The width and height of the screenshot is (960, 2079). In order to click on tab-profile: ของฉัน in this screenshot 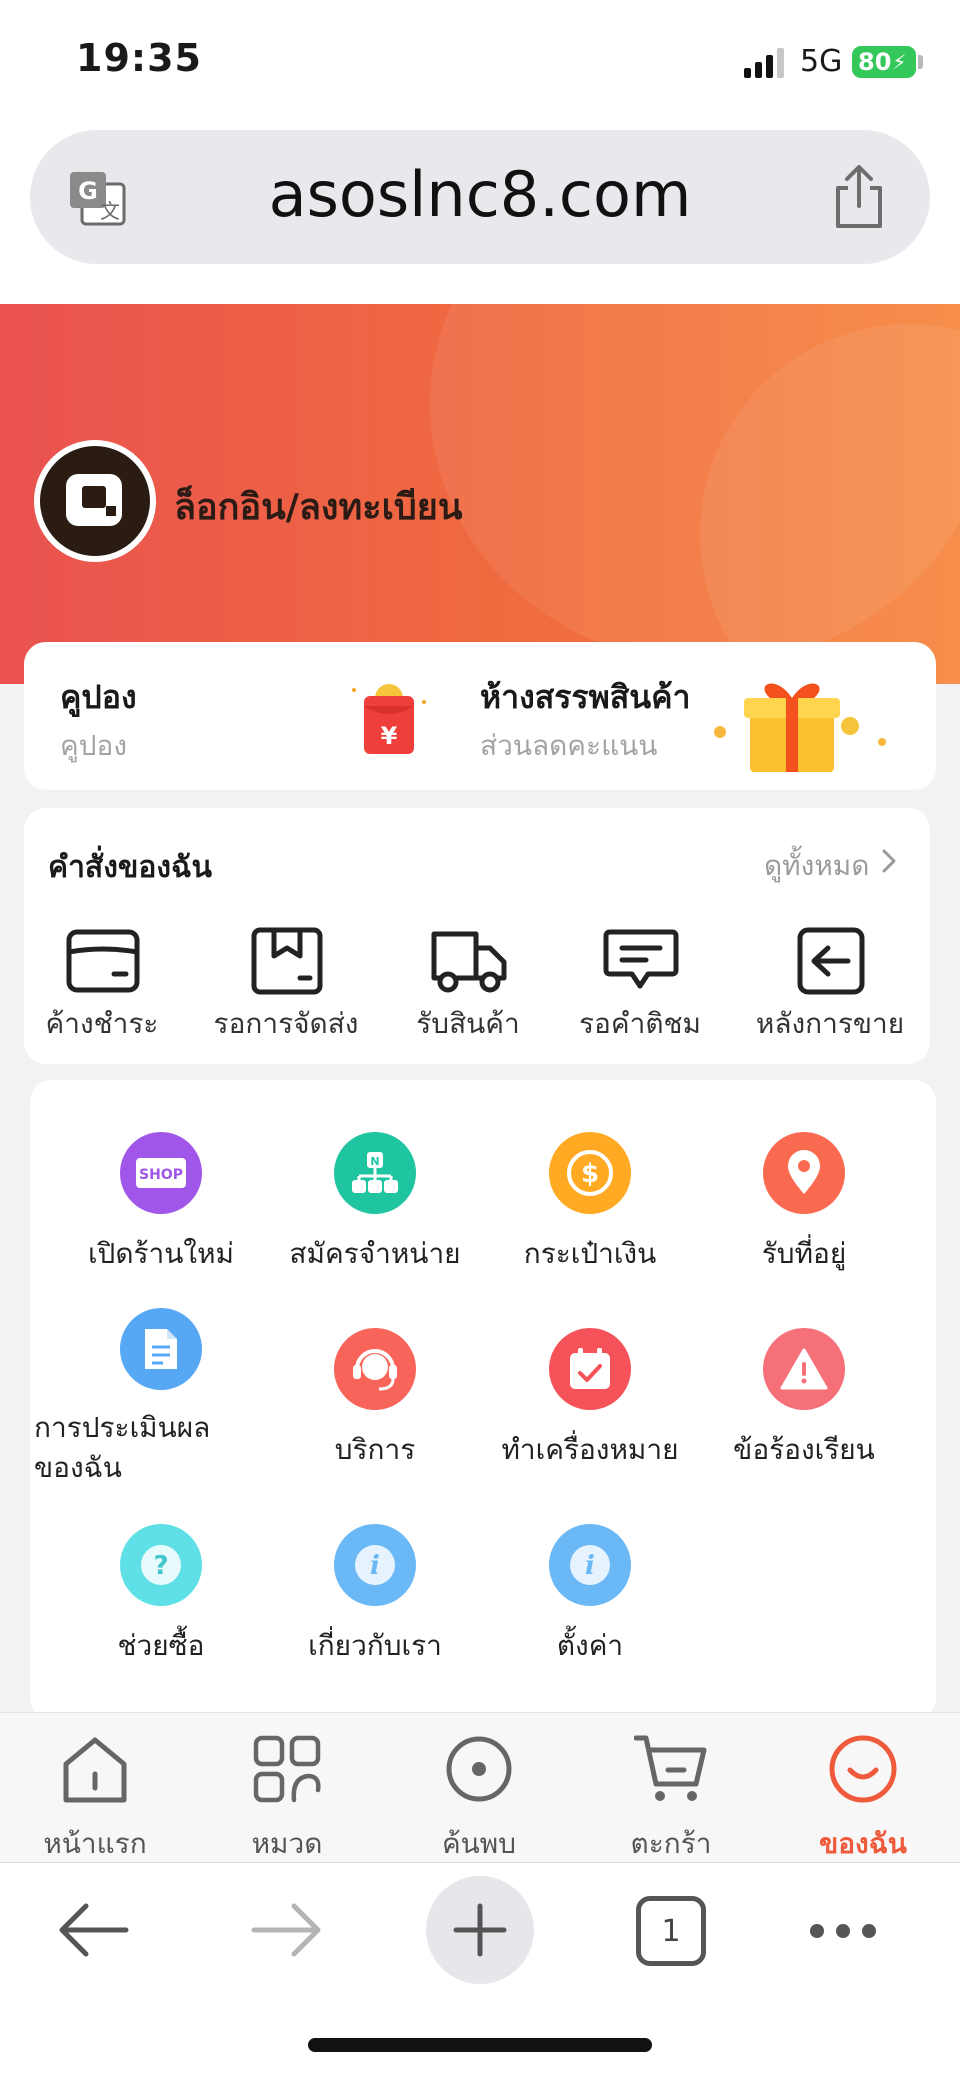, I will do `click(863, 1844)`.